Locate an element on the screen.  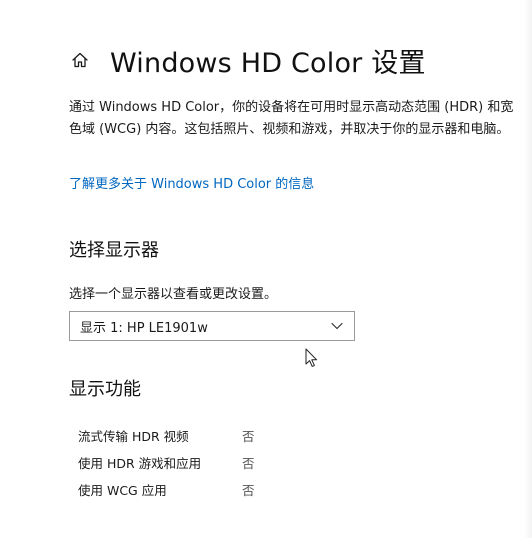
feature-name: 使用 WCG 应用 is located at coordinates (122, 490).